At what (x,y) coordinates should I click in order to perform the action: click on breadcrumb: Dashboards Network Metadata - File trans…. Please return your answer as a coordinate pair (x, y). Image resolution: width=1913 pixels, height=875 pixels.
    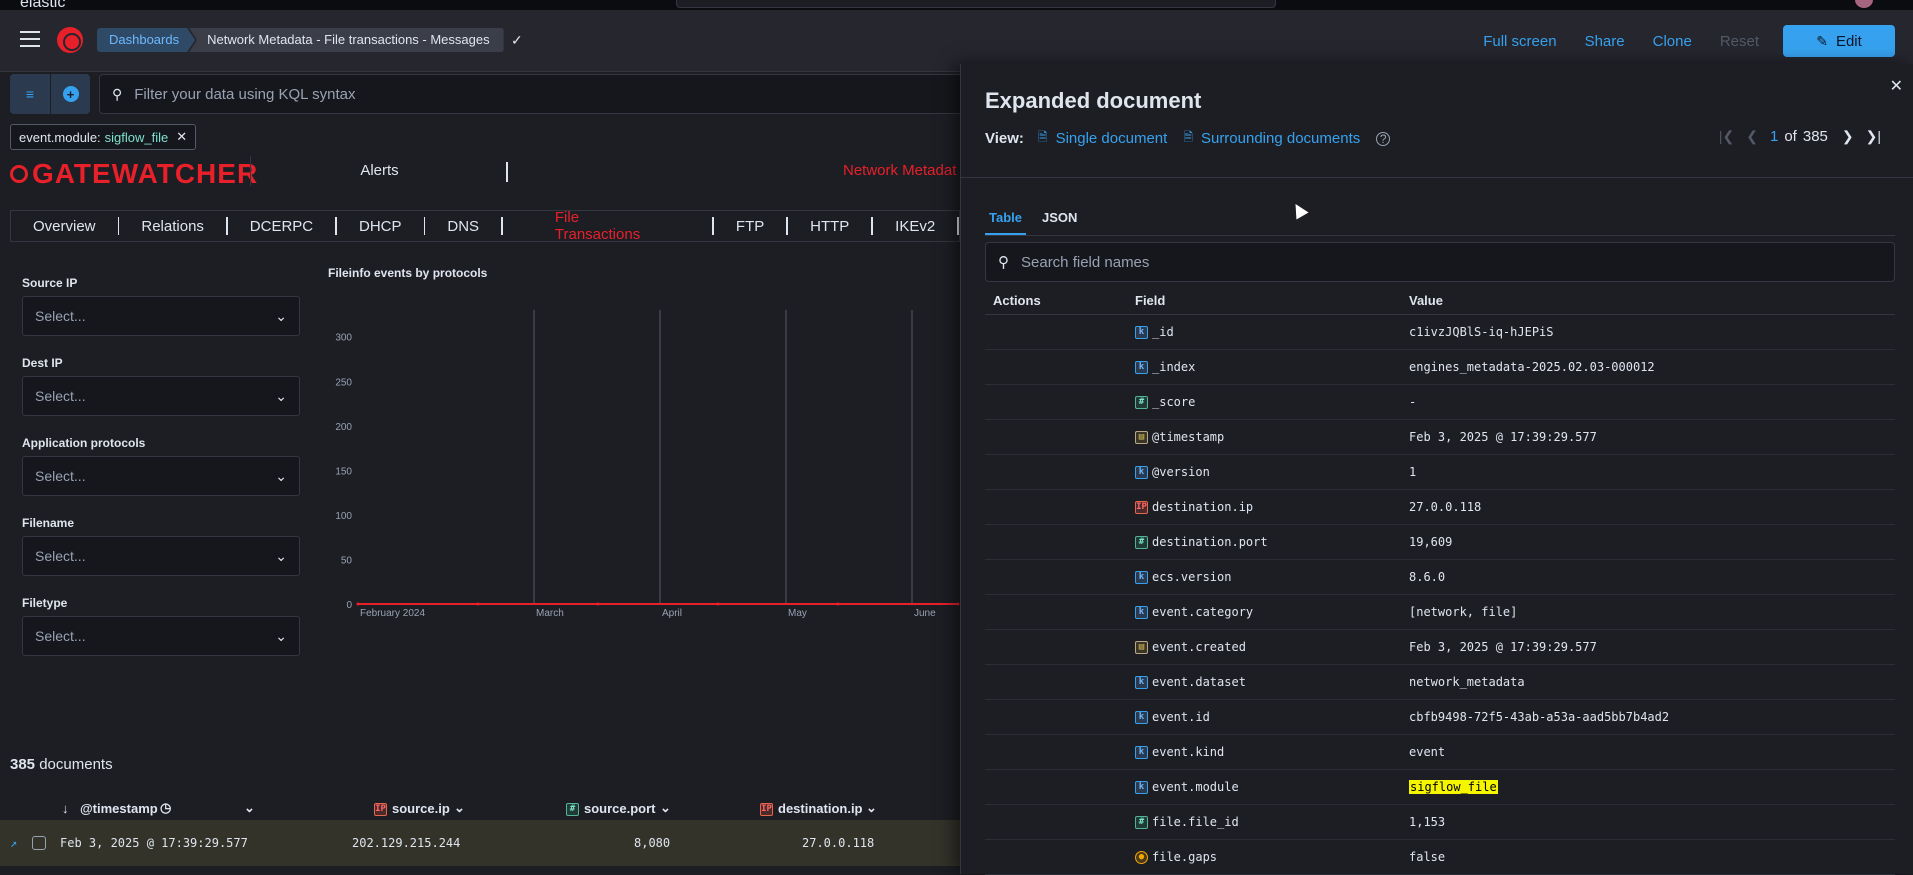
    Looking at the image, I should click on (300, 40).